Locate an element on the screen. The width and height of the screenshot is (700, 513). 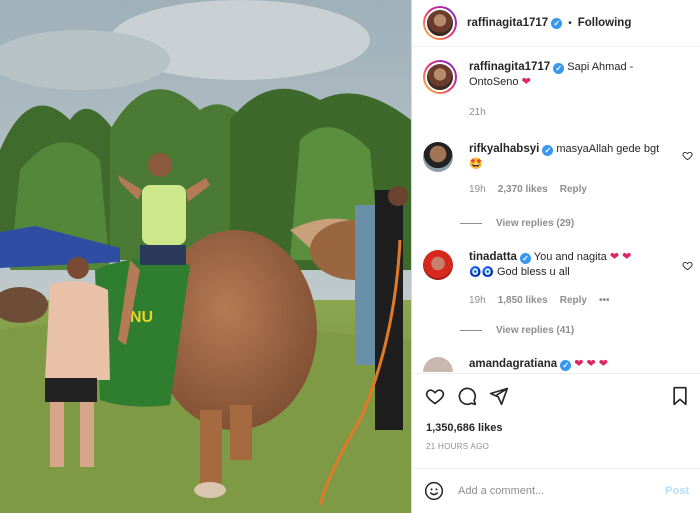
commenter-username: rifkyalhabsyi is located at coordinates (504, 149).